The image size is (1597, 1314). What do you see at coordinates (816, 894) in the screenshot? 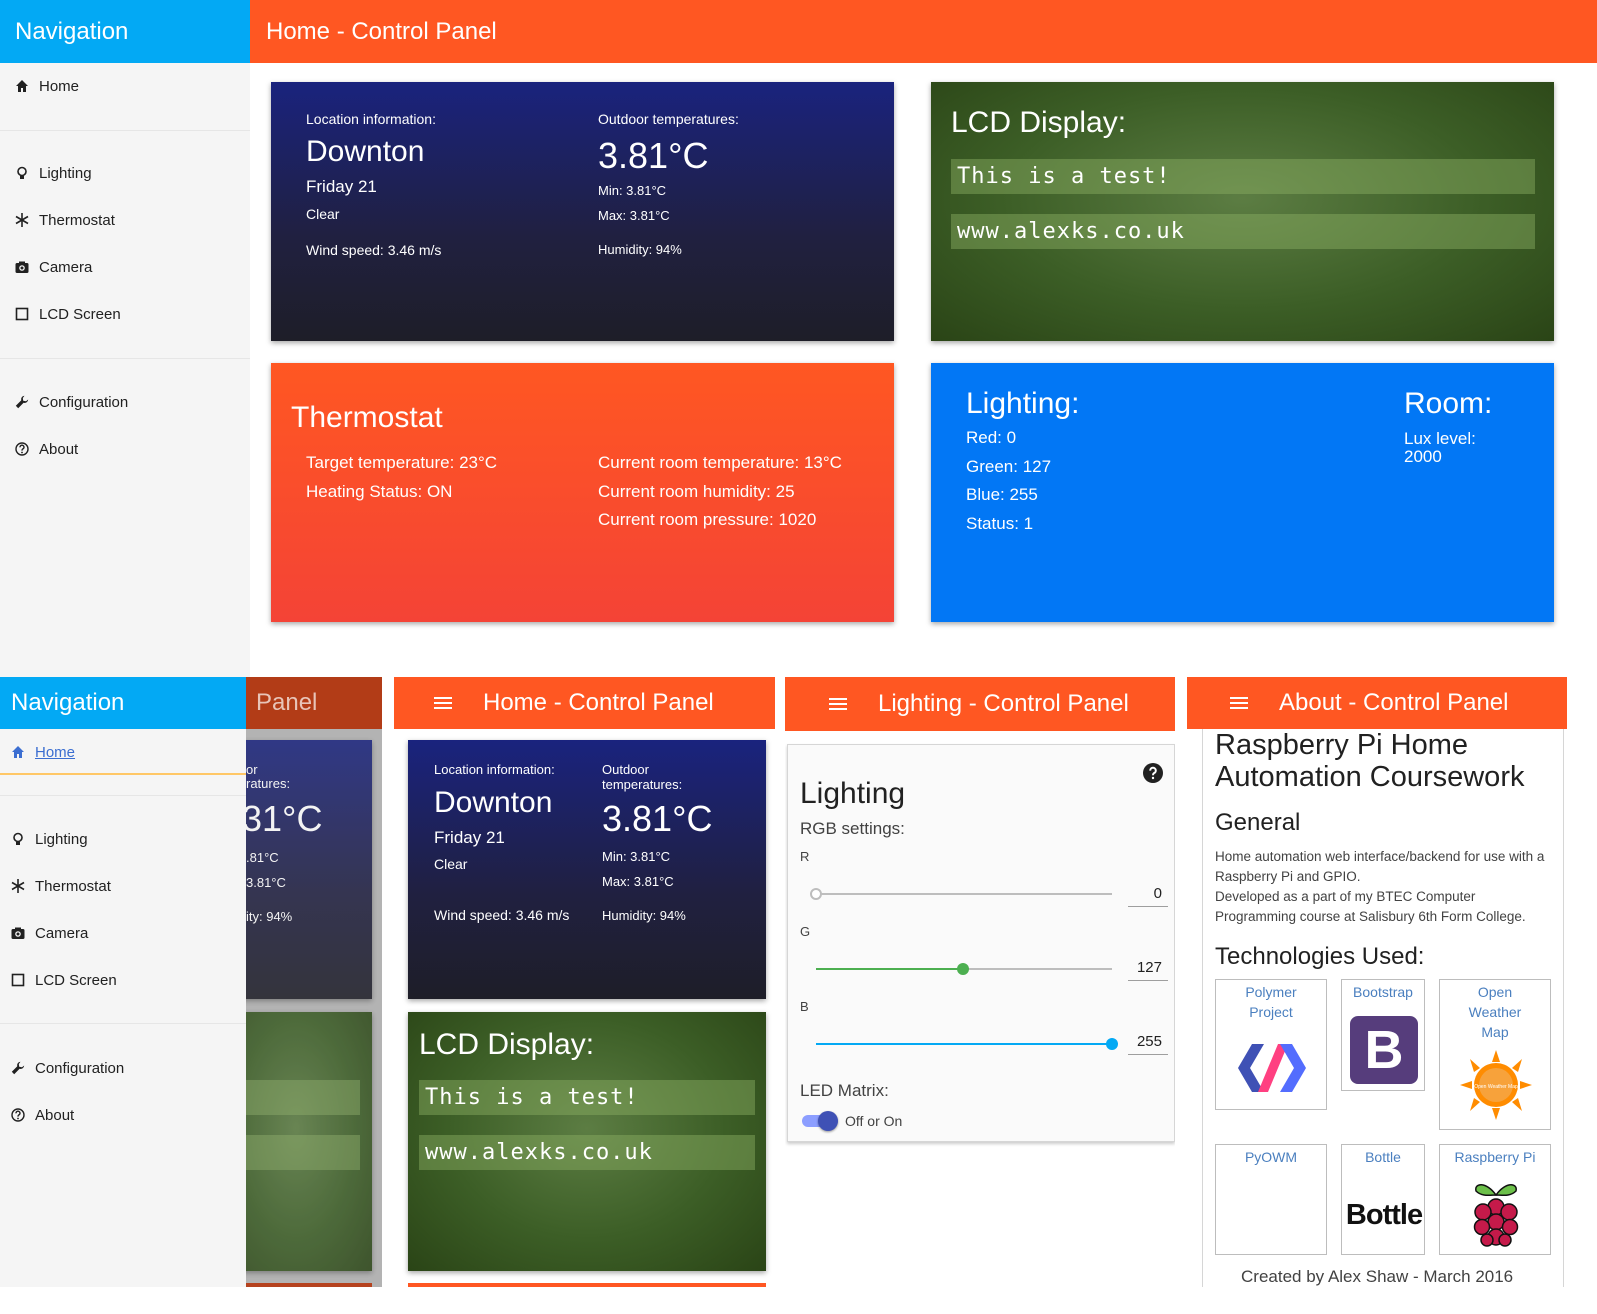
I see `red-slider-knob` at bounding box center [816, 894].